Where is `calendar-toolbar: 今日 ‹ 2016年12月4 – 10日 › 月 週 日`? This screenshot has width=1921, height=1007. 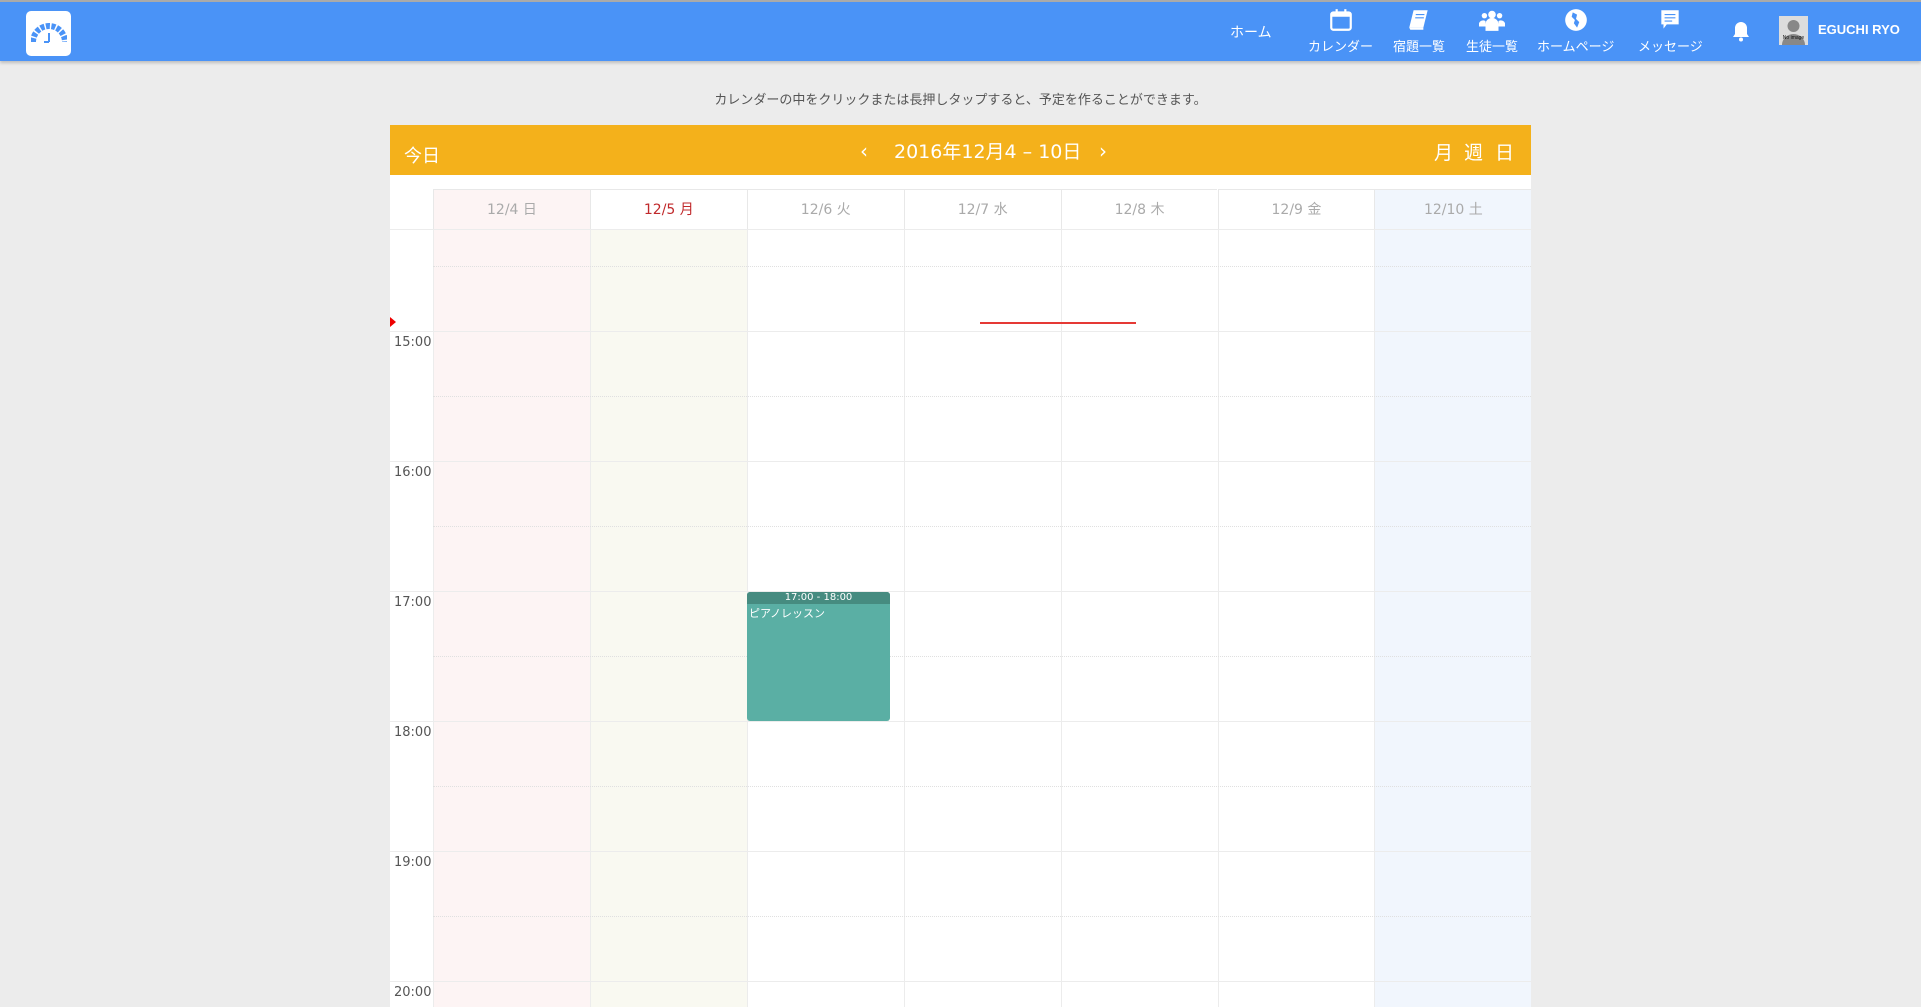 calendar-toolbar: 今日 ‹ 2016年12月4 – 10日 › 月 週 日 is located at coordinates (960, 150).